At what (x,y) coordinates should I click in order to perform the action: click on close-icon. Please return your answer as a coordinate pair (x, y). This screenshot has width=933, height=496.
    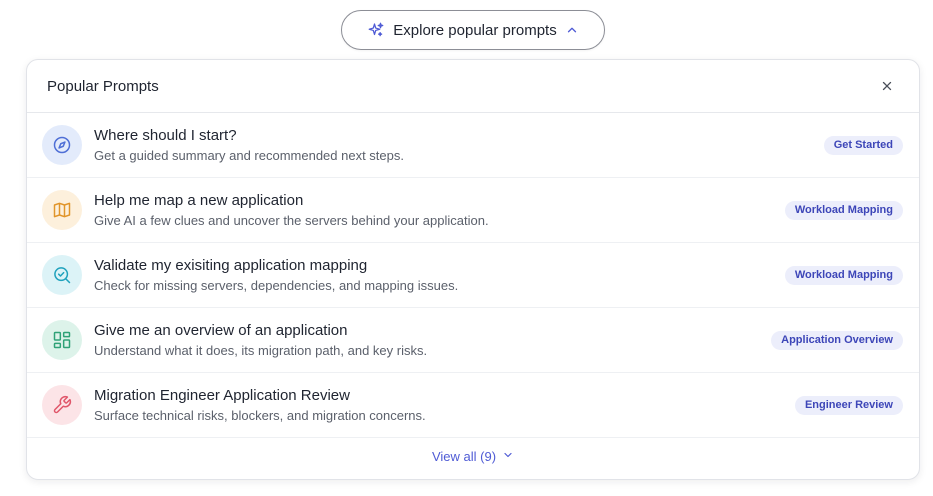
    Looking at the image, I should click on (887, 86).